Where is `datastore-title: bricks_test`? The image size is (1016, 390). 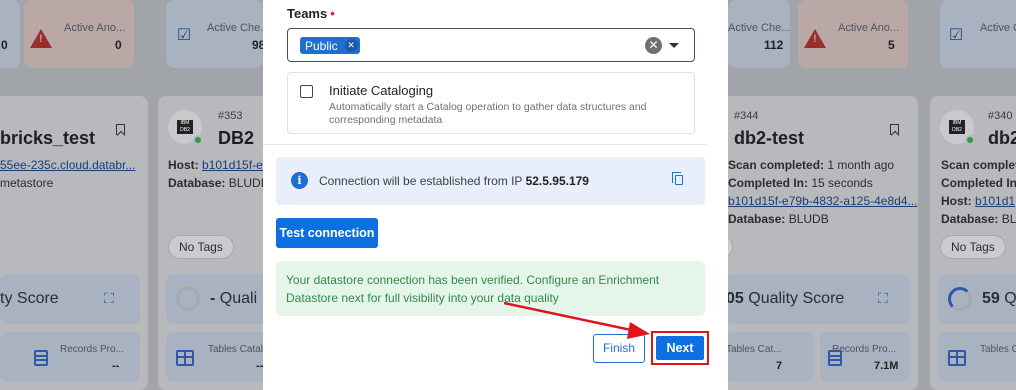
datastore-title: bricks_test is located at coordinates (48, 138).